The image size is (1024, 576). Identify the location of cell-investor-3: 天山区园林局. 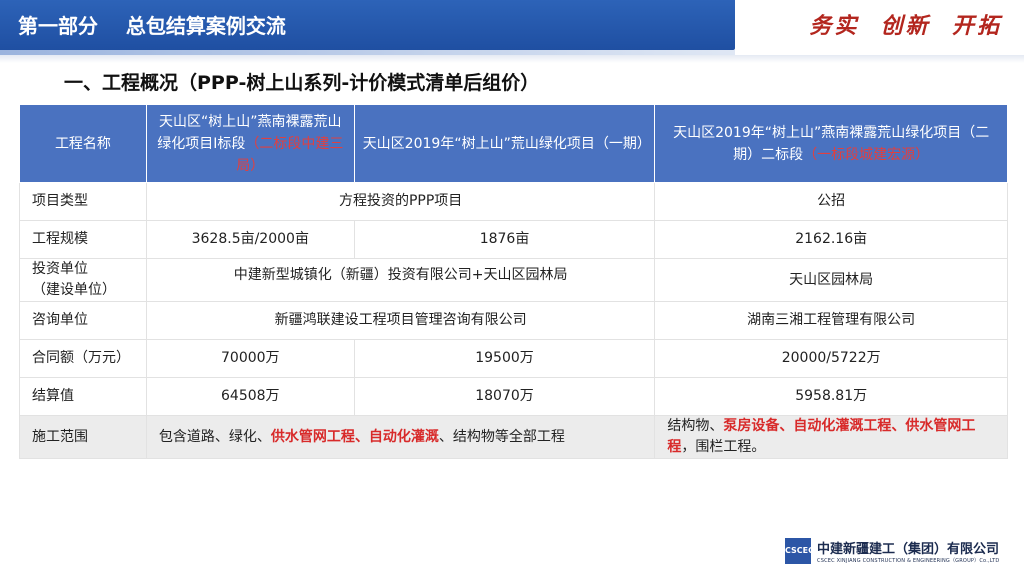
(831, 280).